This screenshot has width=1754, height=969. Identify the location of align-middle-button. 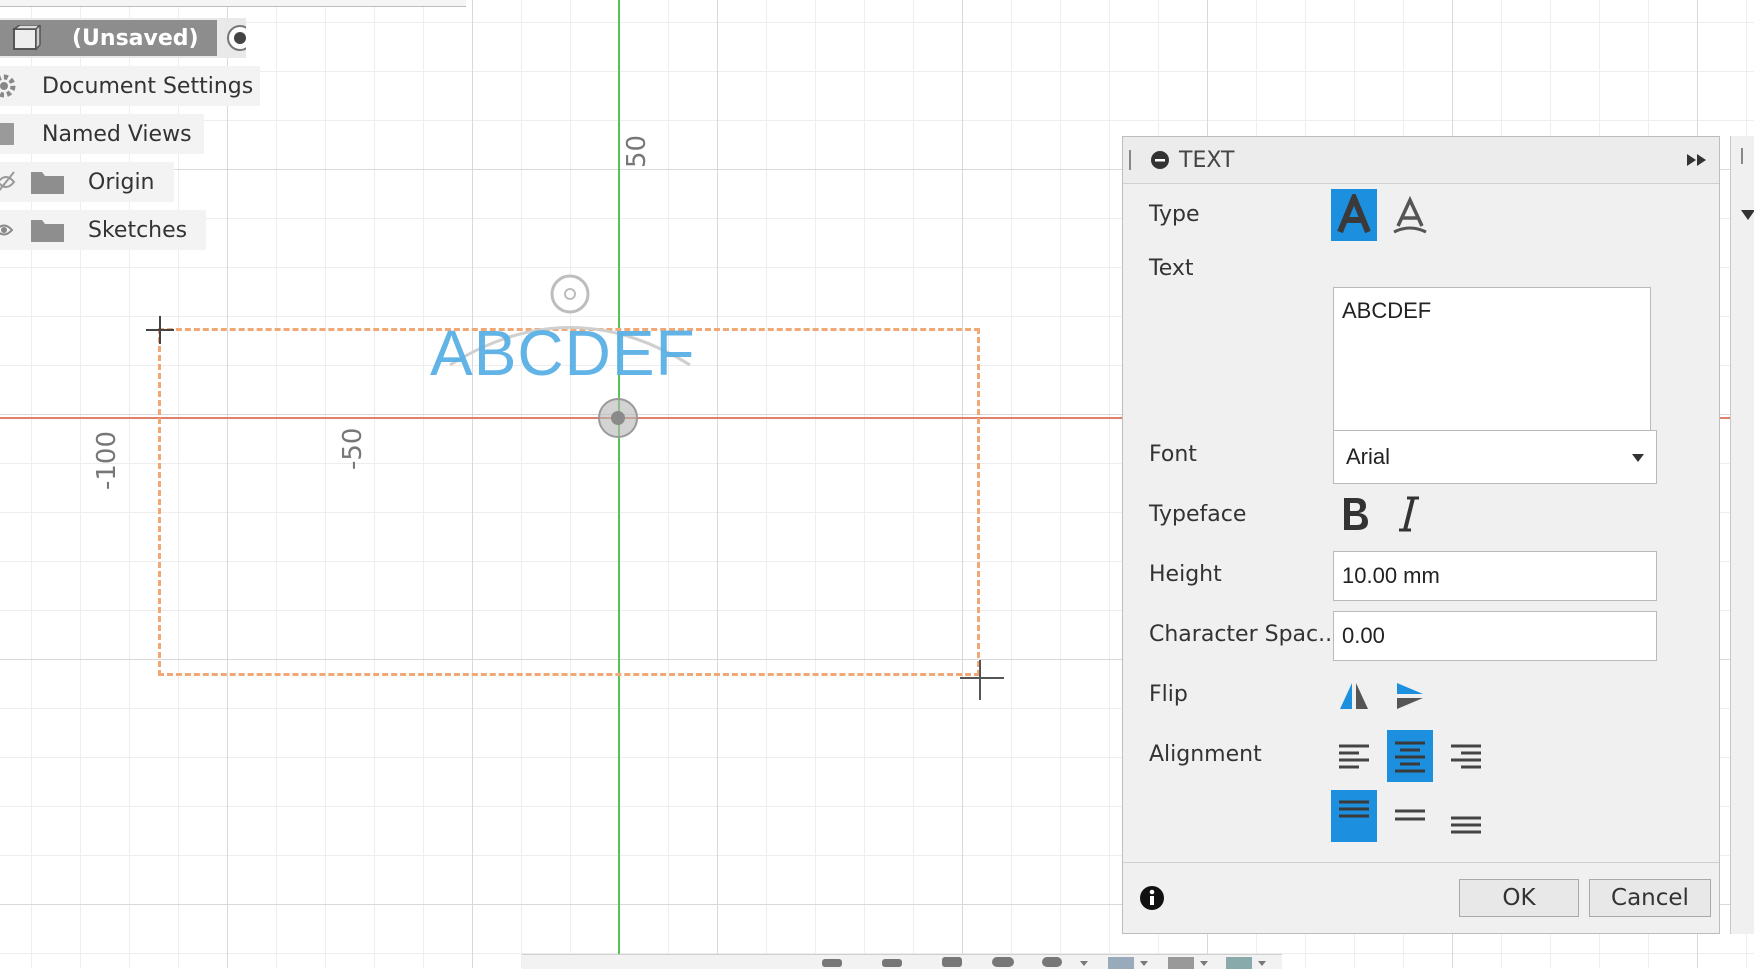
(1410, 816).